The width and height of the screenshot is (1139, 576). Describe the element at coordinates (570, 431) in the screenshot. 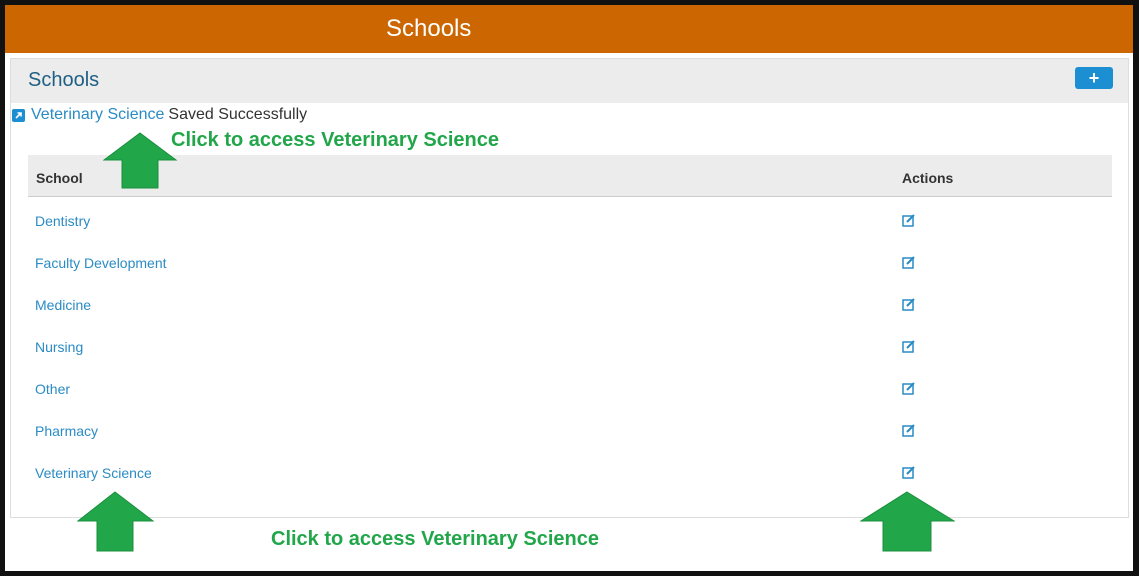

I see `table-row: Pharmacy` at that location.